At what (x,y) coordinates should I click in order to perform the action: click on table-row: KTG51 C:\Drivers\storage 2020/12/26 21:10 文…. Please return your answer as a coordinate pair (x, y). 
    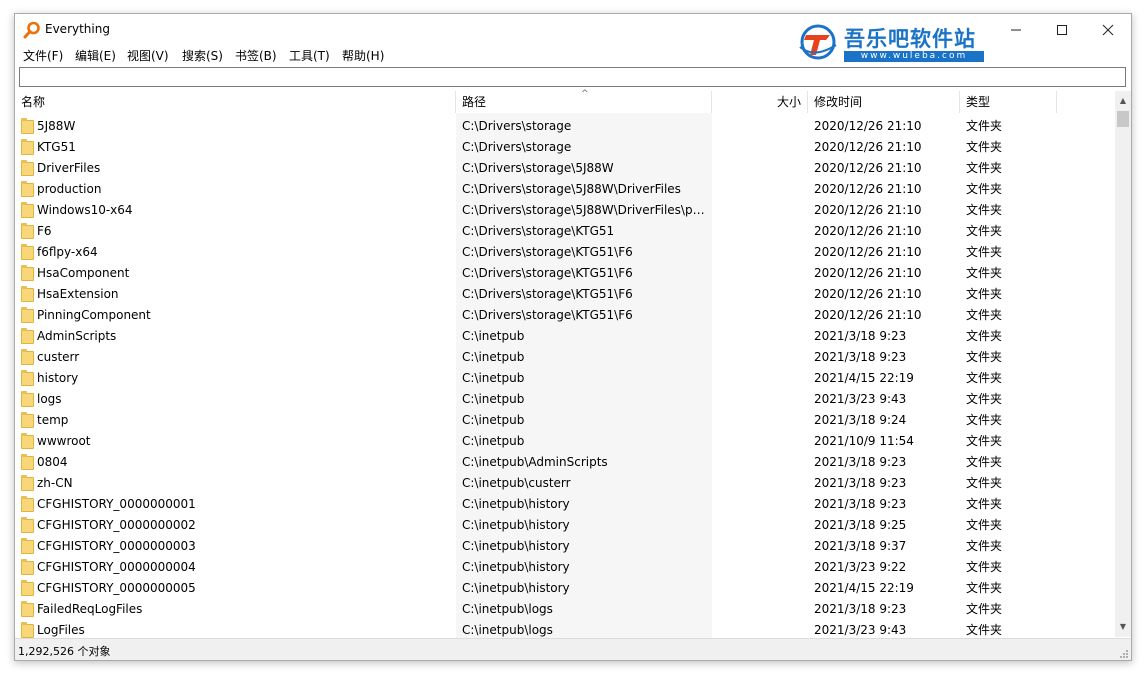
    Looking at the image, I should click on (565, 147).